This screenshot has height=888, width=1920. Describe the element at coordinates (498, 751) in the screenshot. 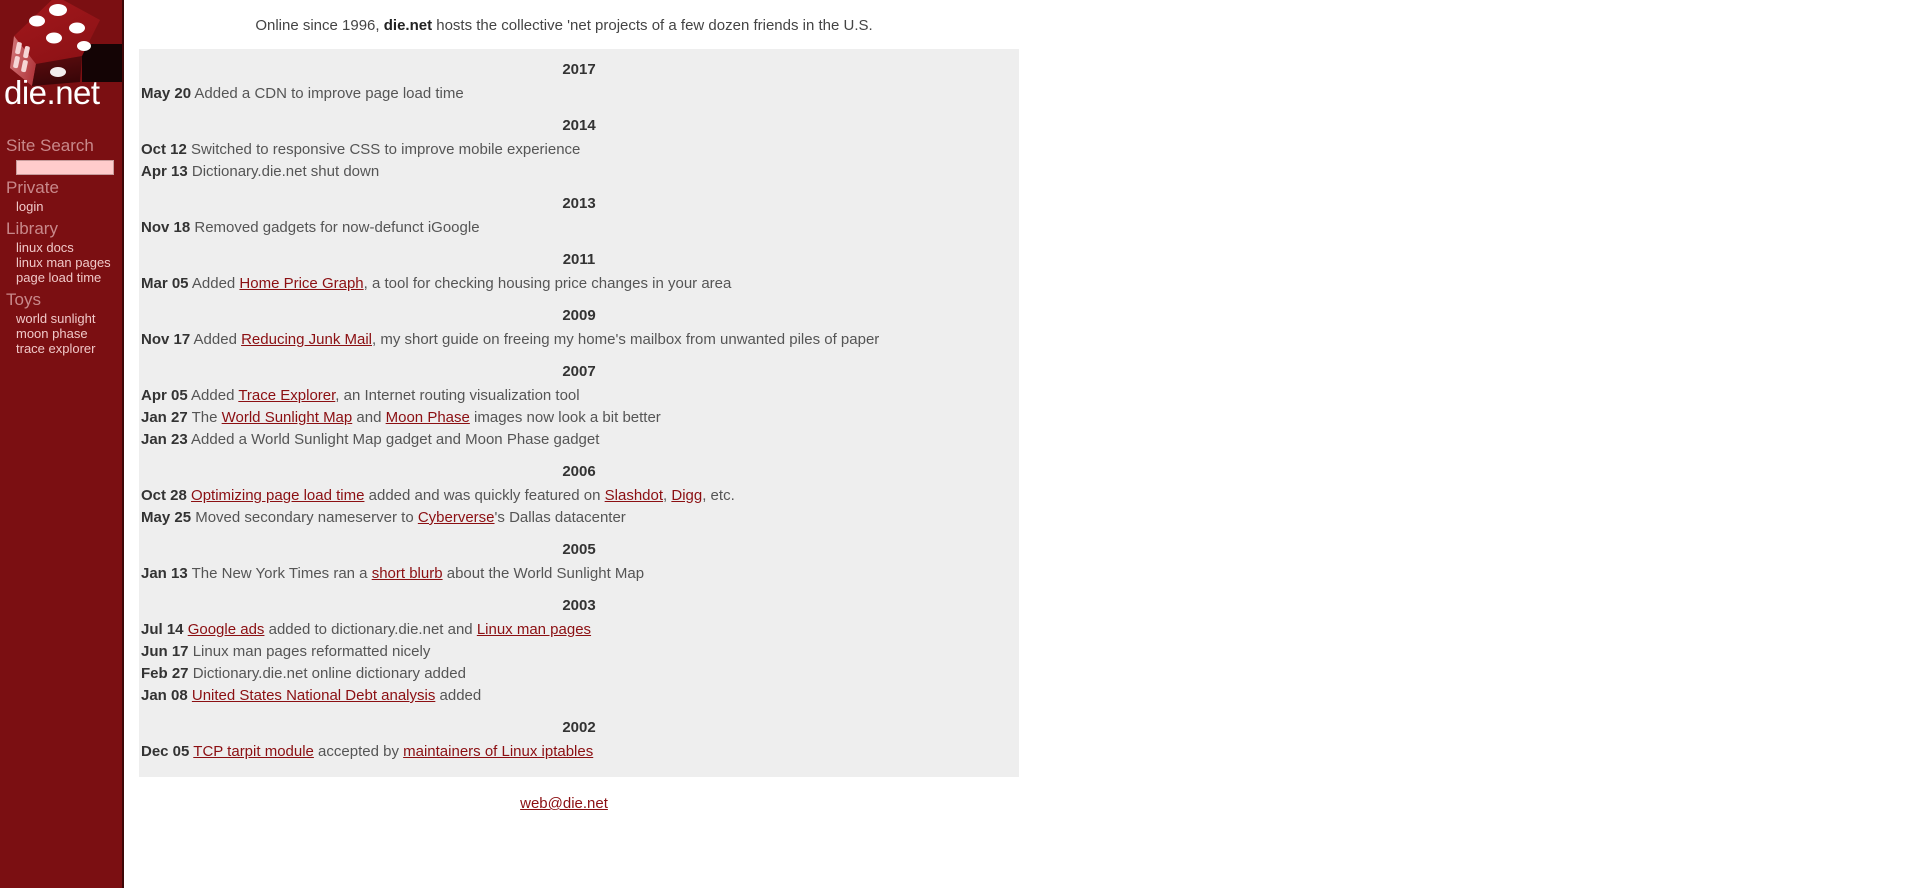

I see `entry-link: maintainers of Linux iptables` at that location.